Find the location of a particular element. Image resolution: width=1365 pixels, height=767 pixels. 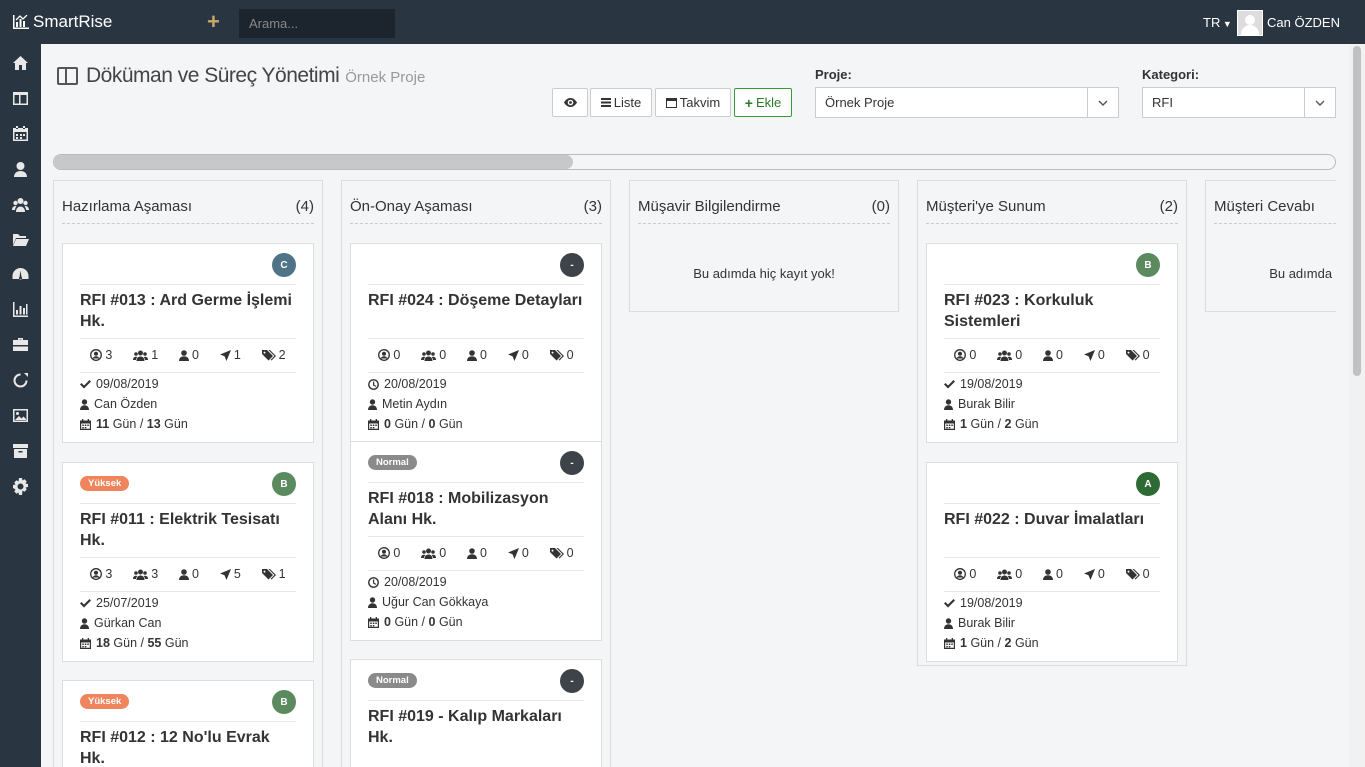

rfi-card: Normal - RFI #019 - Kalıp Markaları Hk. is located at coordinates (476, 713).